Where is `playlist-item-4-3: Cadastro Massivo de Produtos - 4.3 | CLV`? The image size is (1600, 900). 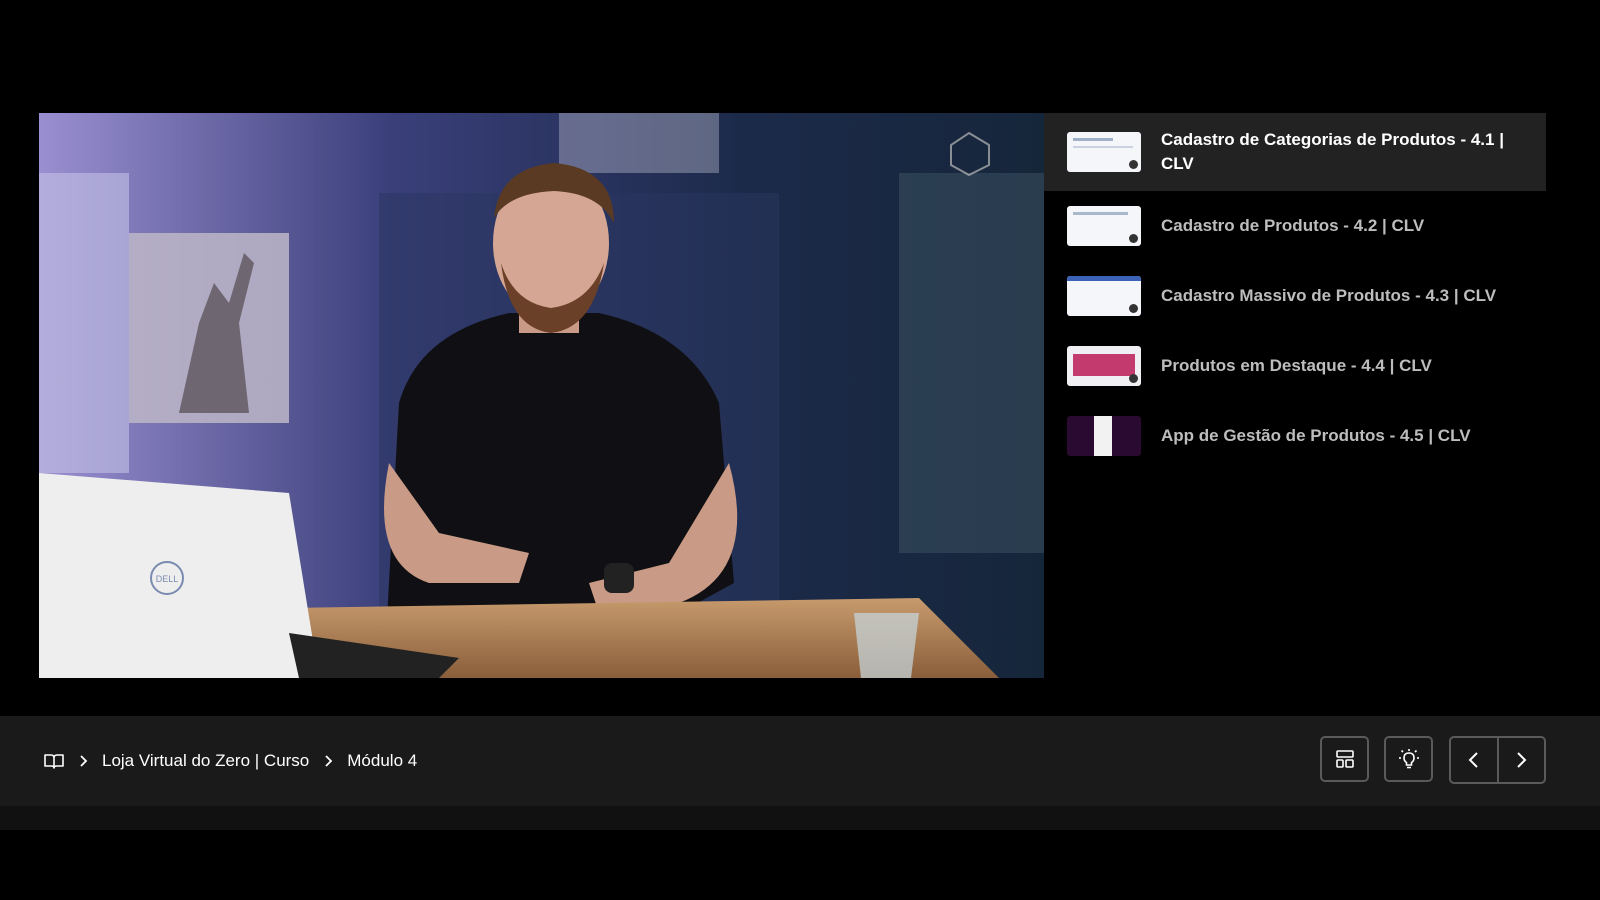 playlist-item-4-3: Cadastro Massivo de Produtos - 4.3 | CLV is located at coordinates (1295, 296).